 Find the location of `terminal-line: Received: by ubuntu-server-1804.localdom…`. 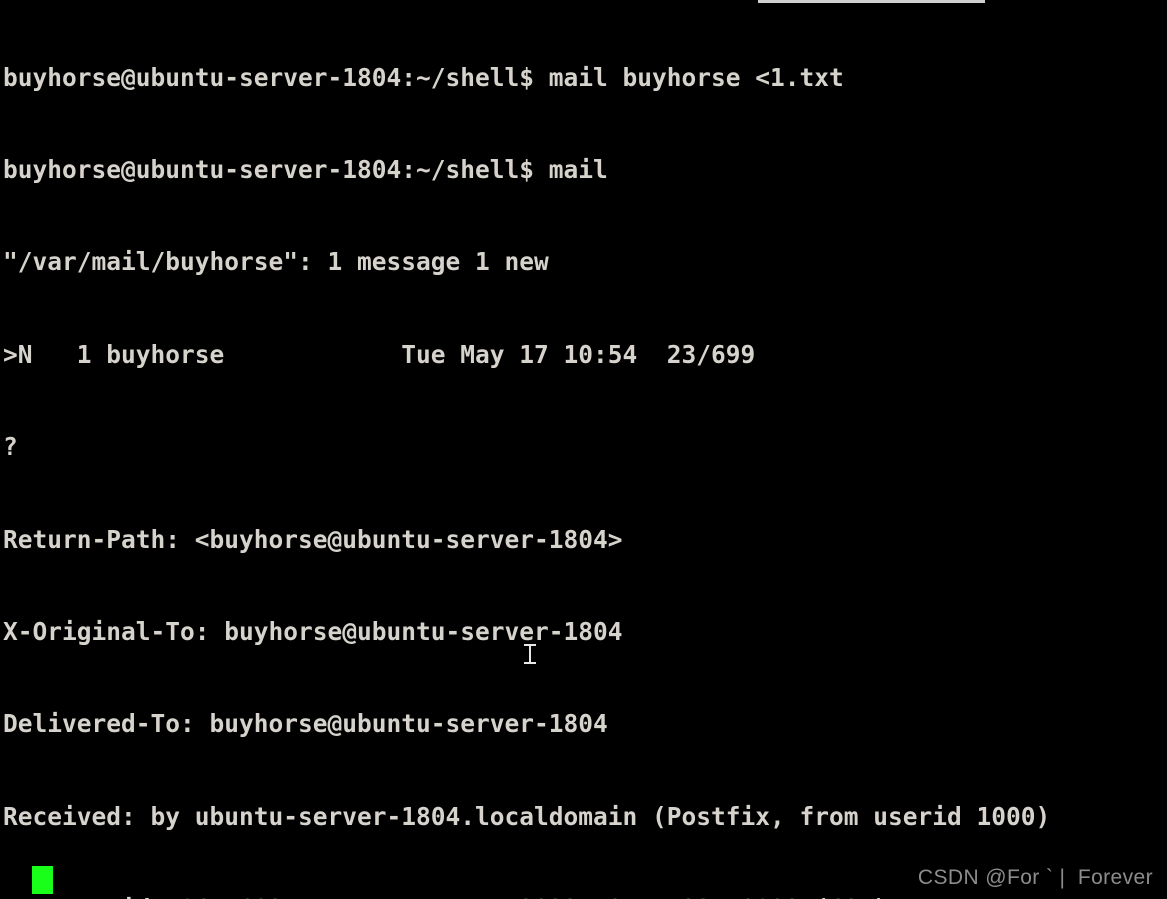

terminal-line: Received: by ubuntu-server-1804.localdom… is located at coordinates (527, 816).